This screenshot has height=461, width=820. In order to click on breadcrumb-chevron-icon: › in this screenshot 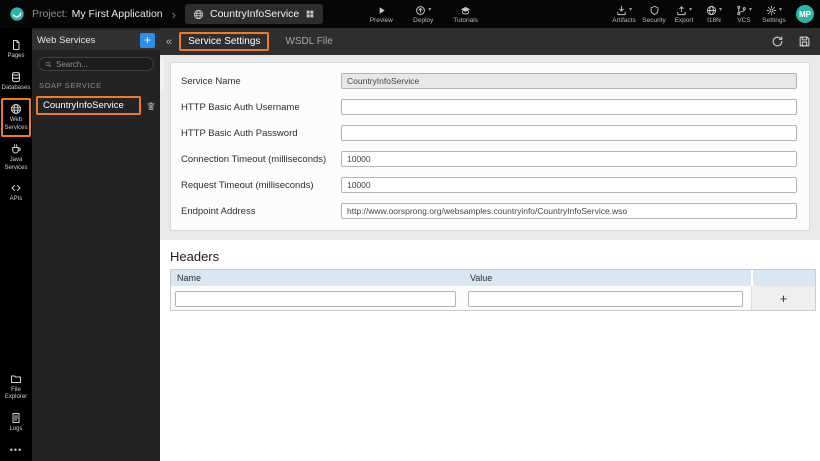, I will do `click(173, 14)`.